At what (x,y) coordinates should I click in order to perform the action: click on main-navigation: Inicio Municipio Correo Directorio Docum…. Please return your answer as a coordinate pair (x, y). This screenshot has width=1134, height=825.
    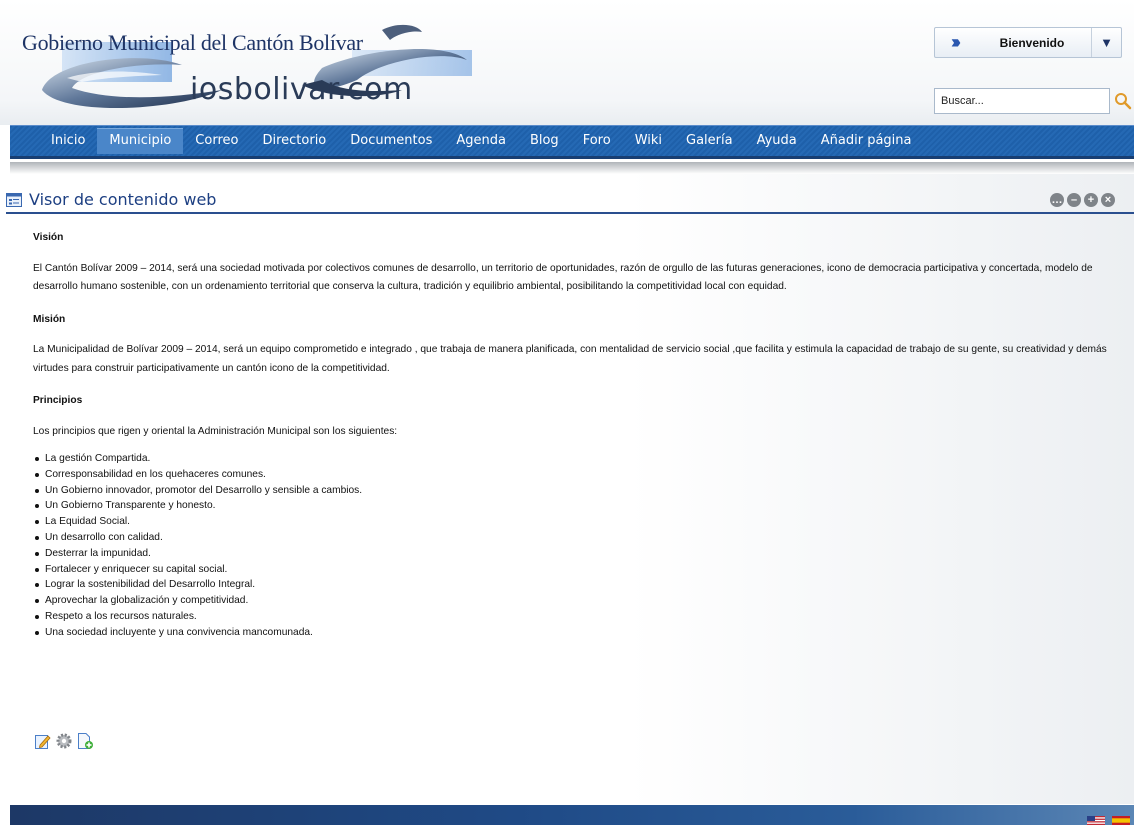
    Looking at the image, I should click on (572, 142).